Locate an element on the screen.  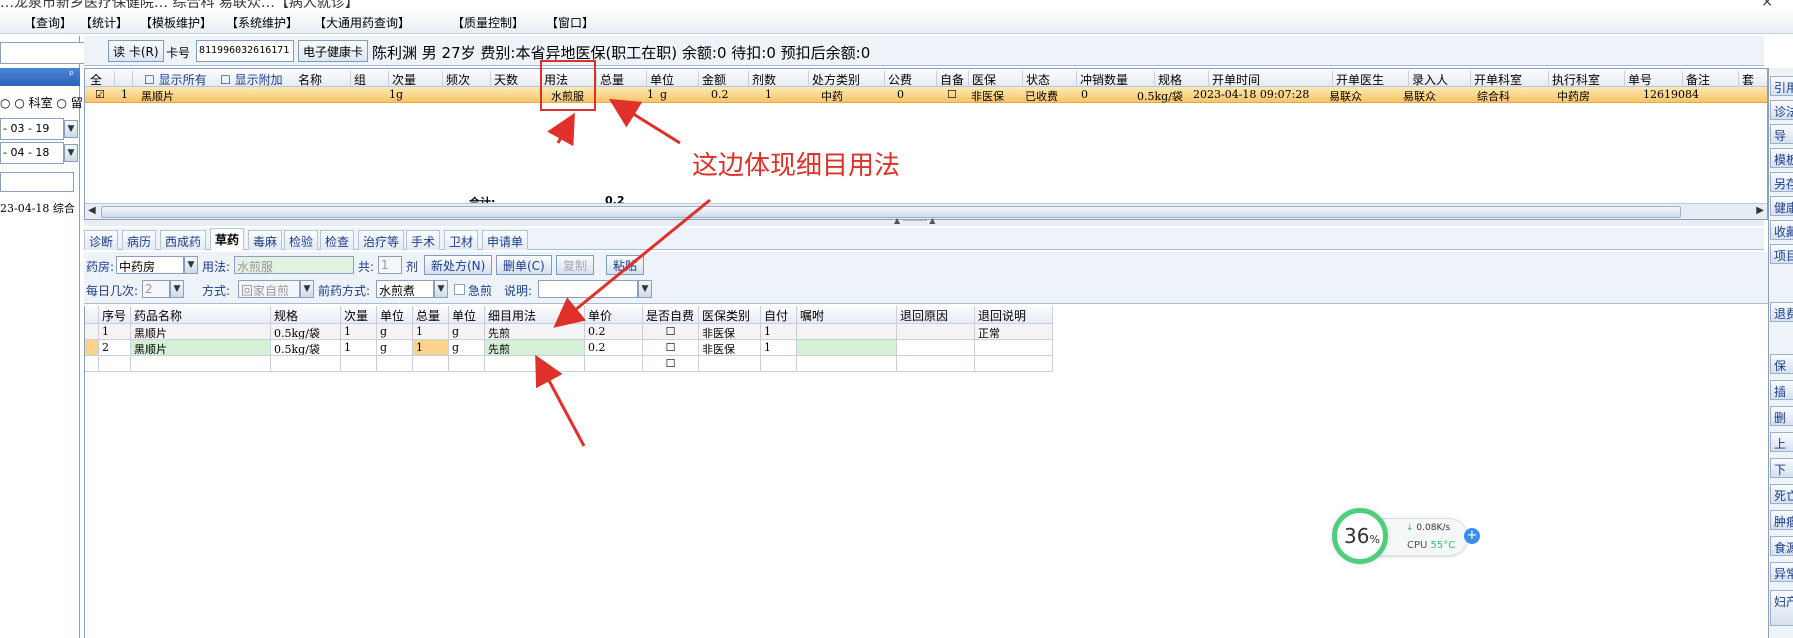
cell-return-reason is located at coordinates (936, 332).